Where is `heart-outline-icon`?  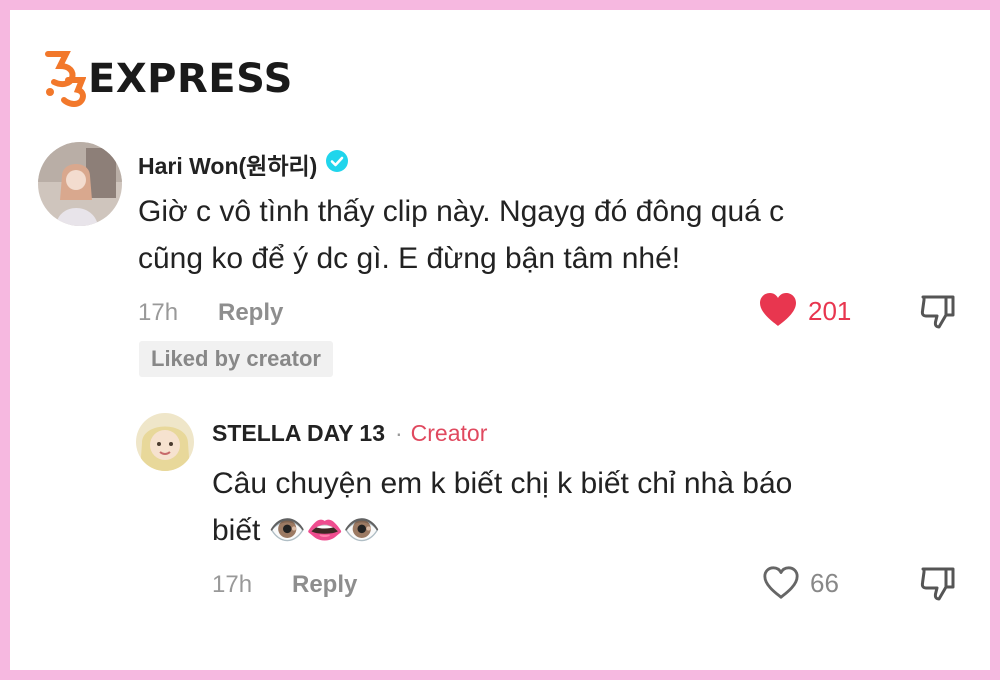
heart-outline-icon is located at coordinates (781, 585).